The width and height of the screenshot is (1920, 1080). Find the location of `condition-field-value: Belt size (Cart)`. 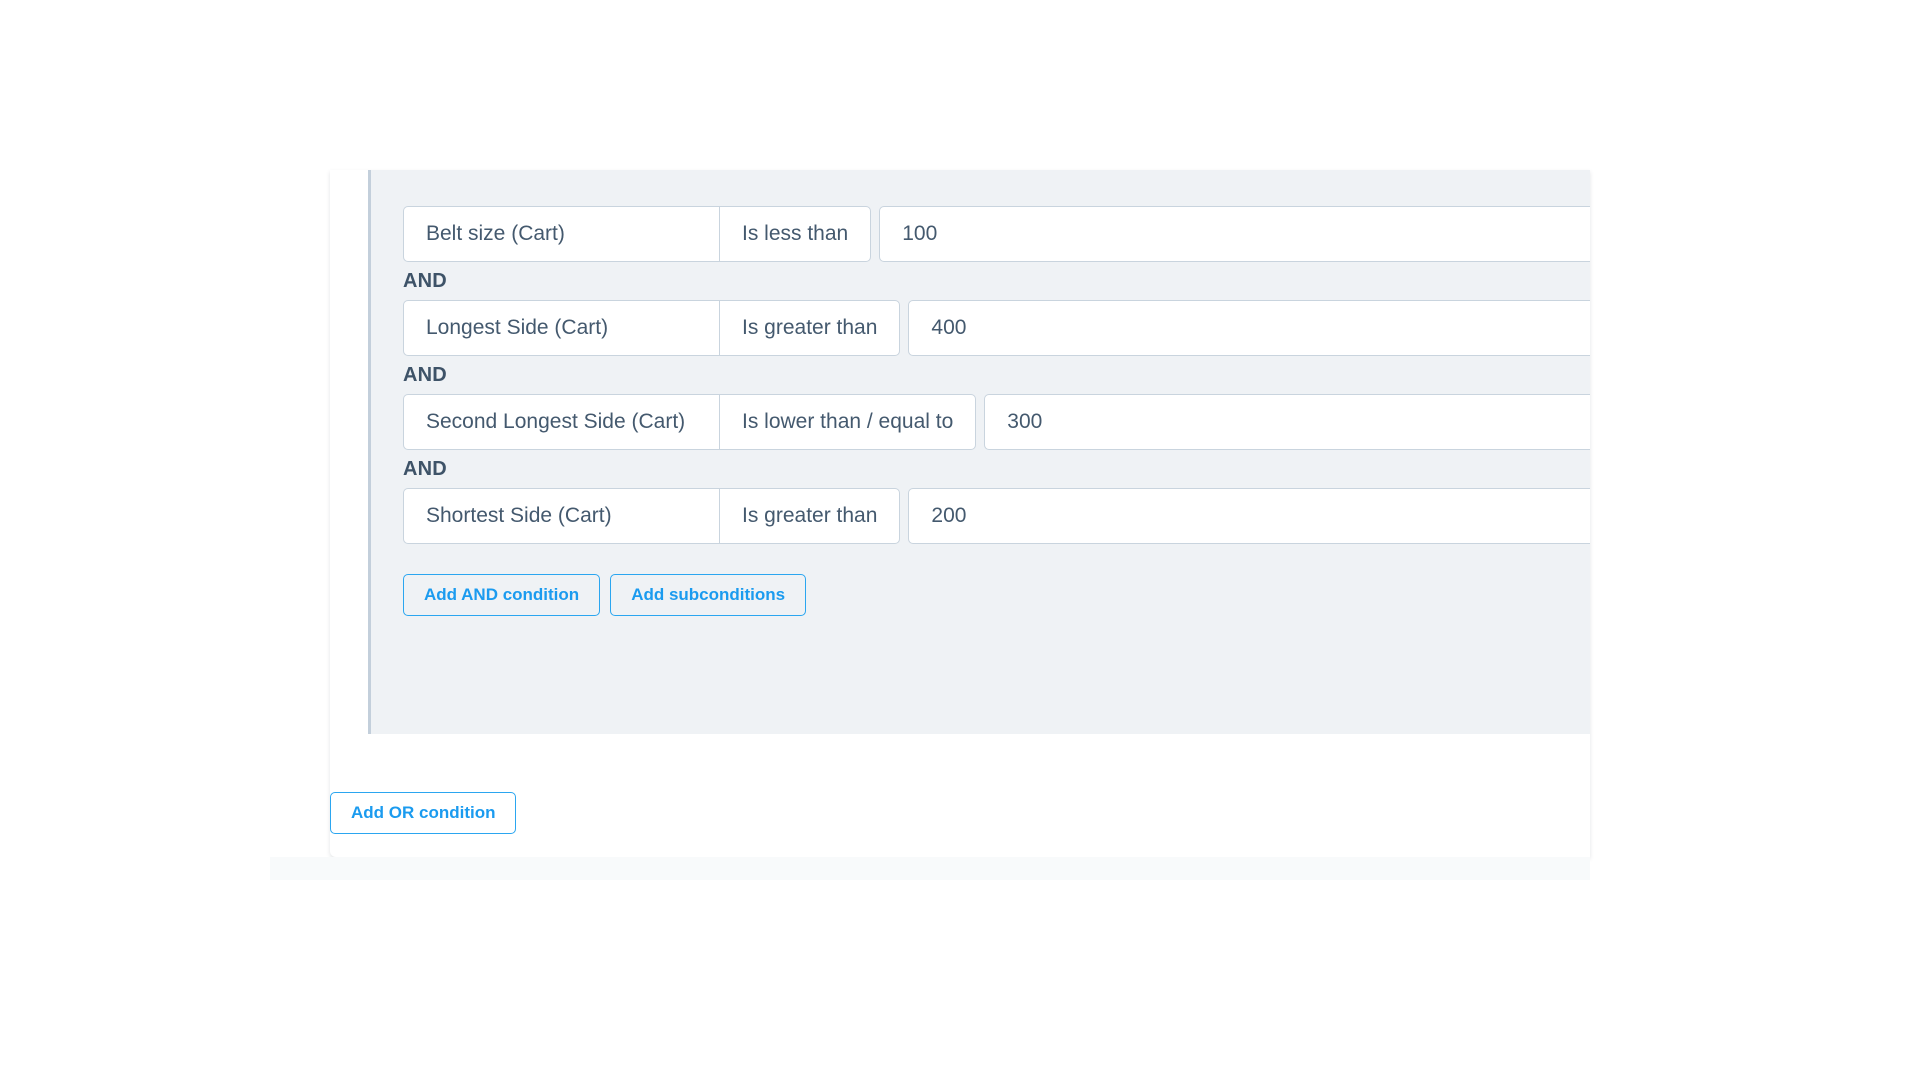

condition-field-value: Belt size (Cart) is located at coordinates (495, 233).